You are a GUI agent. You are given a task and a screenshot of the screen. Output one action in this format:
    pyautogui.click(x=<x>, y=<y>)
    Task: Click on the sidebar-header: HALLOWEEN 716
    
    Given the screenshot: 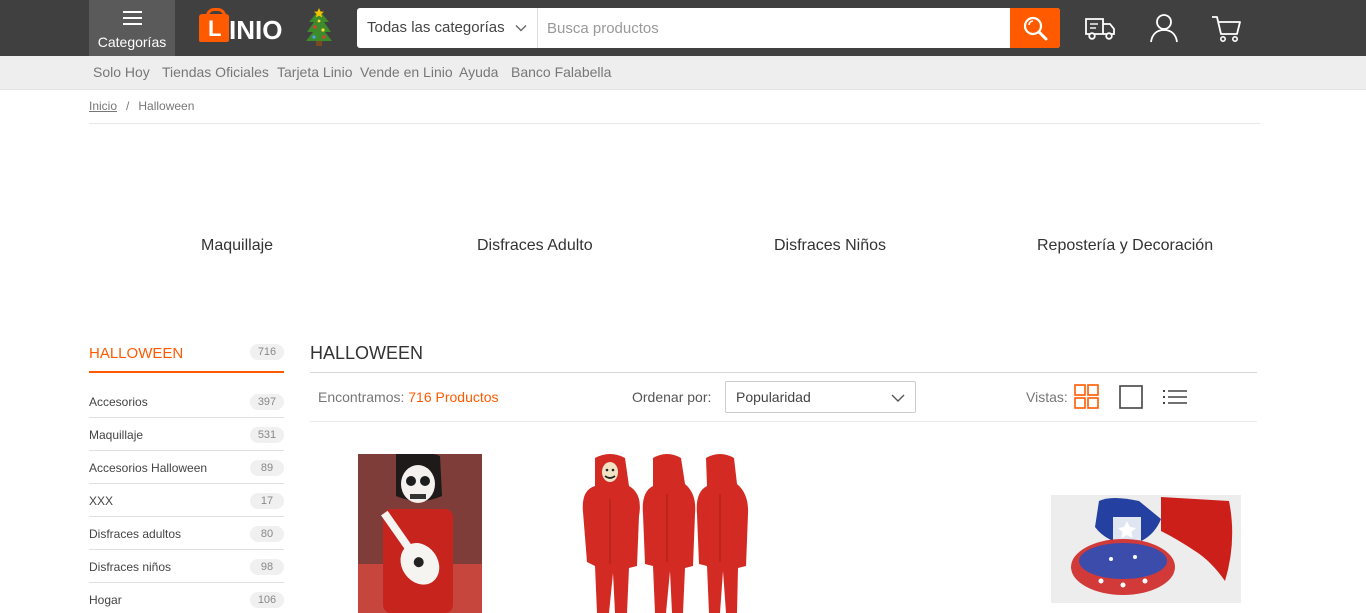 What is the action you would take?
    pyautogui.click(x=186, y=358)
    